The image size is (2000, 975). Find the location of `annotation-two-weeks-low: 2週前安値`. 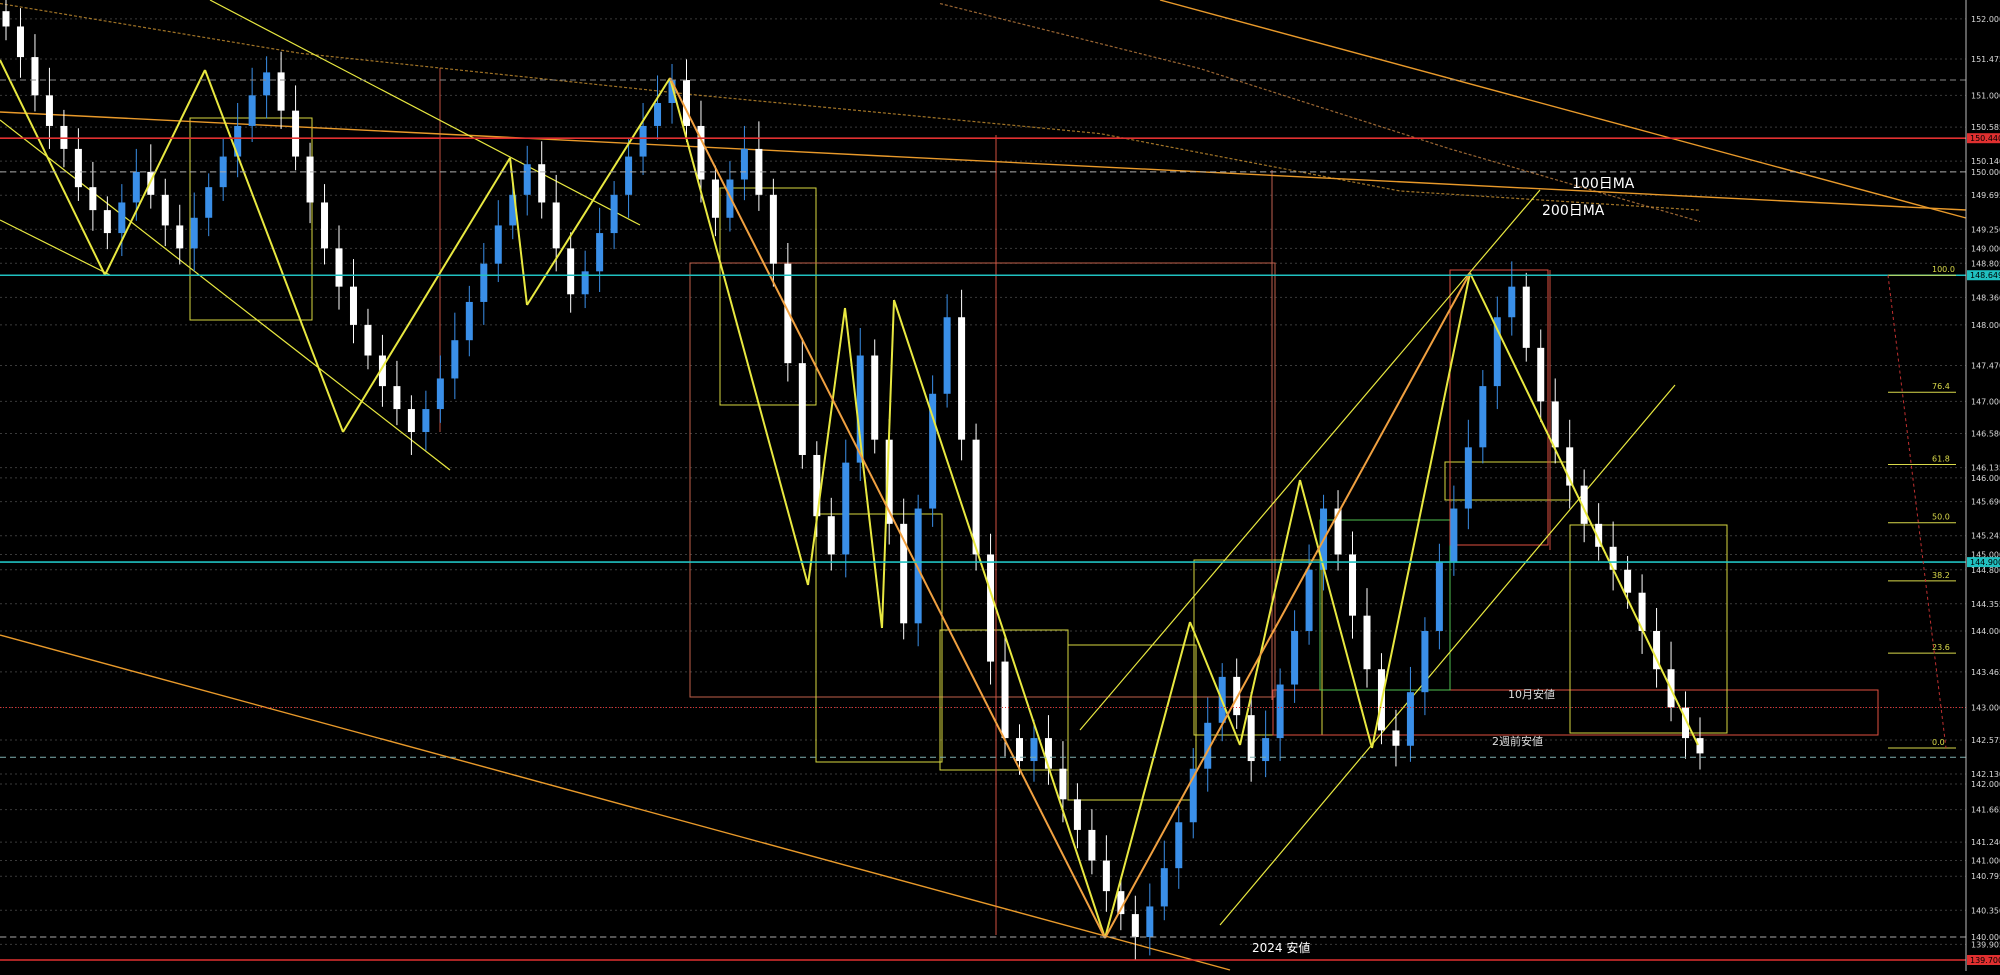

annotation-two-weeks-low: 2週前安値 is located at coordinates (1517, 741).